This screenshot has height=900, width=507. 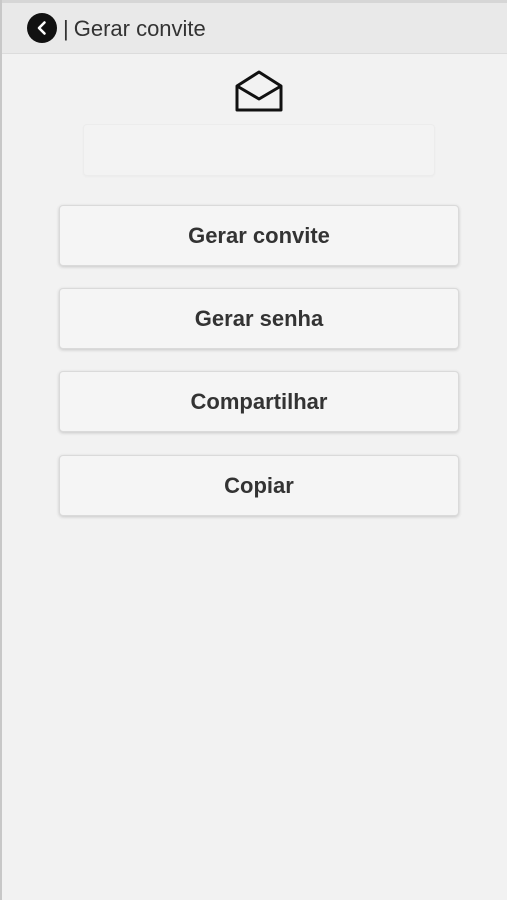 I want to click on invite-code-field, so click(x=259, y=150).